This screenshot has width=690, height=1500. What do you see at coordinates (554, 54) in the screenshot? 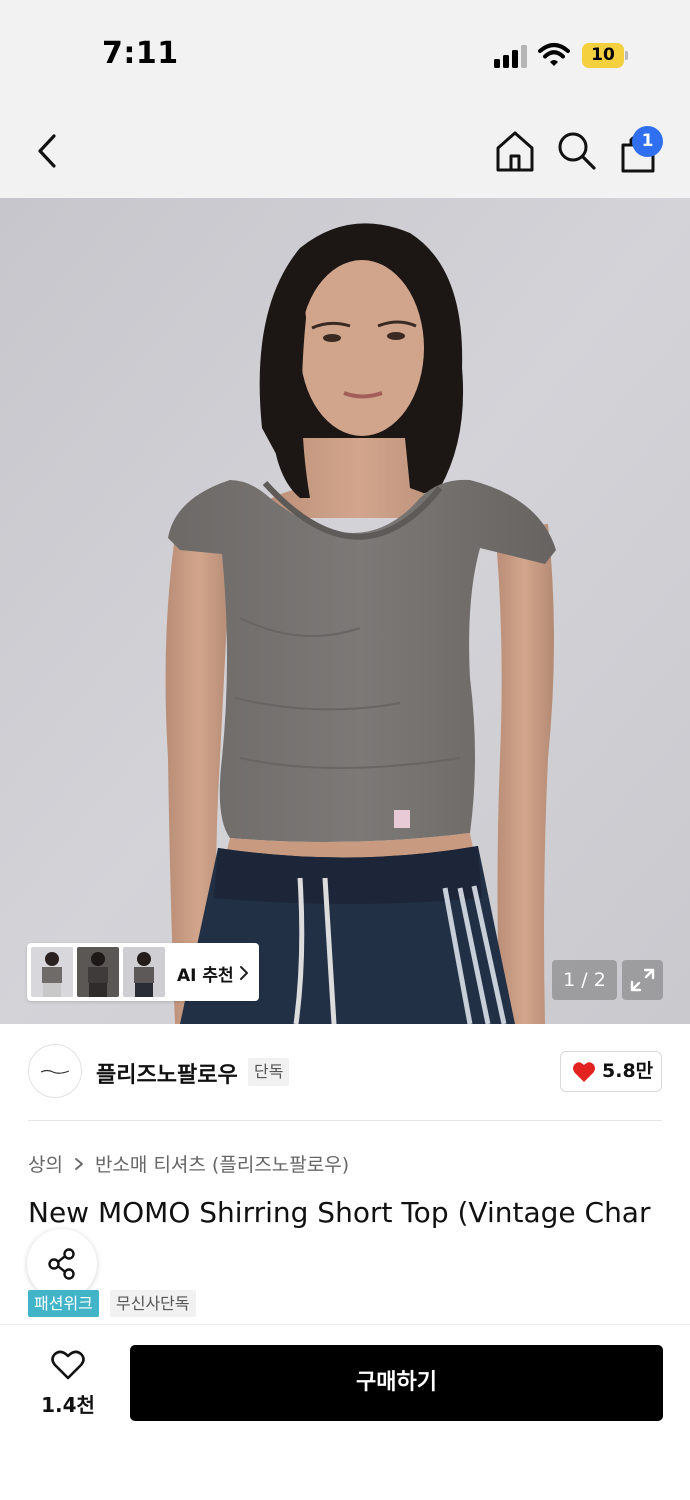
I see `wifi-icon` at bounding box center [554, 54].